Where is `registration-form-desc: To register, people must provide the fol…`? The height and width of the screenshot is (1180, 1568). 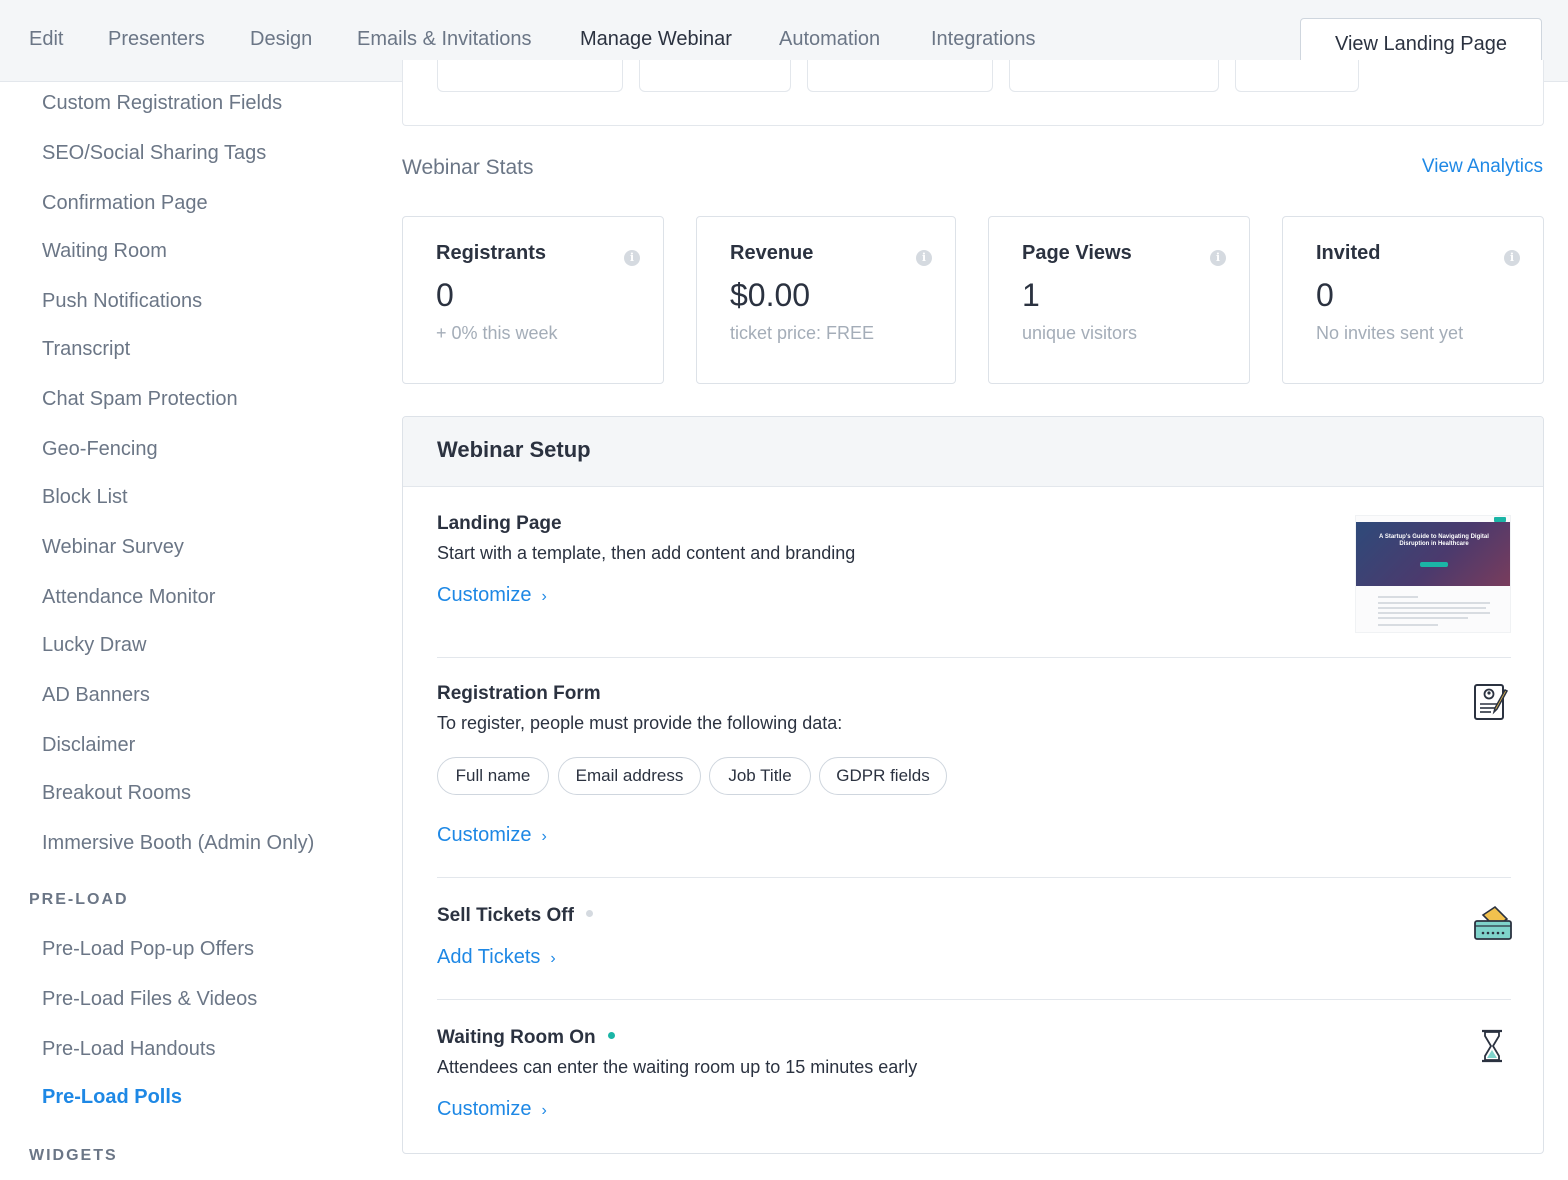
registration-form-desc: To register, people must provide the fol… is located at coordinates (640, 723).